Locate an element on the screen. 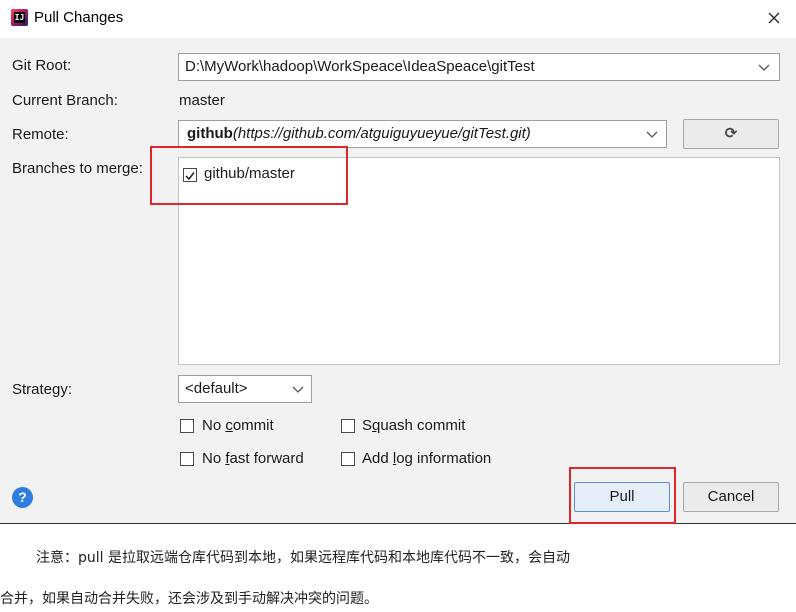 Image resolution: width=796 pixels, height=612 pixels. git-root-label: Git Root: is located at coordinates (42, 65).